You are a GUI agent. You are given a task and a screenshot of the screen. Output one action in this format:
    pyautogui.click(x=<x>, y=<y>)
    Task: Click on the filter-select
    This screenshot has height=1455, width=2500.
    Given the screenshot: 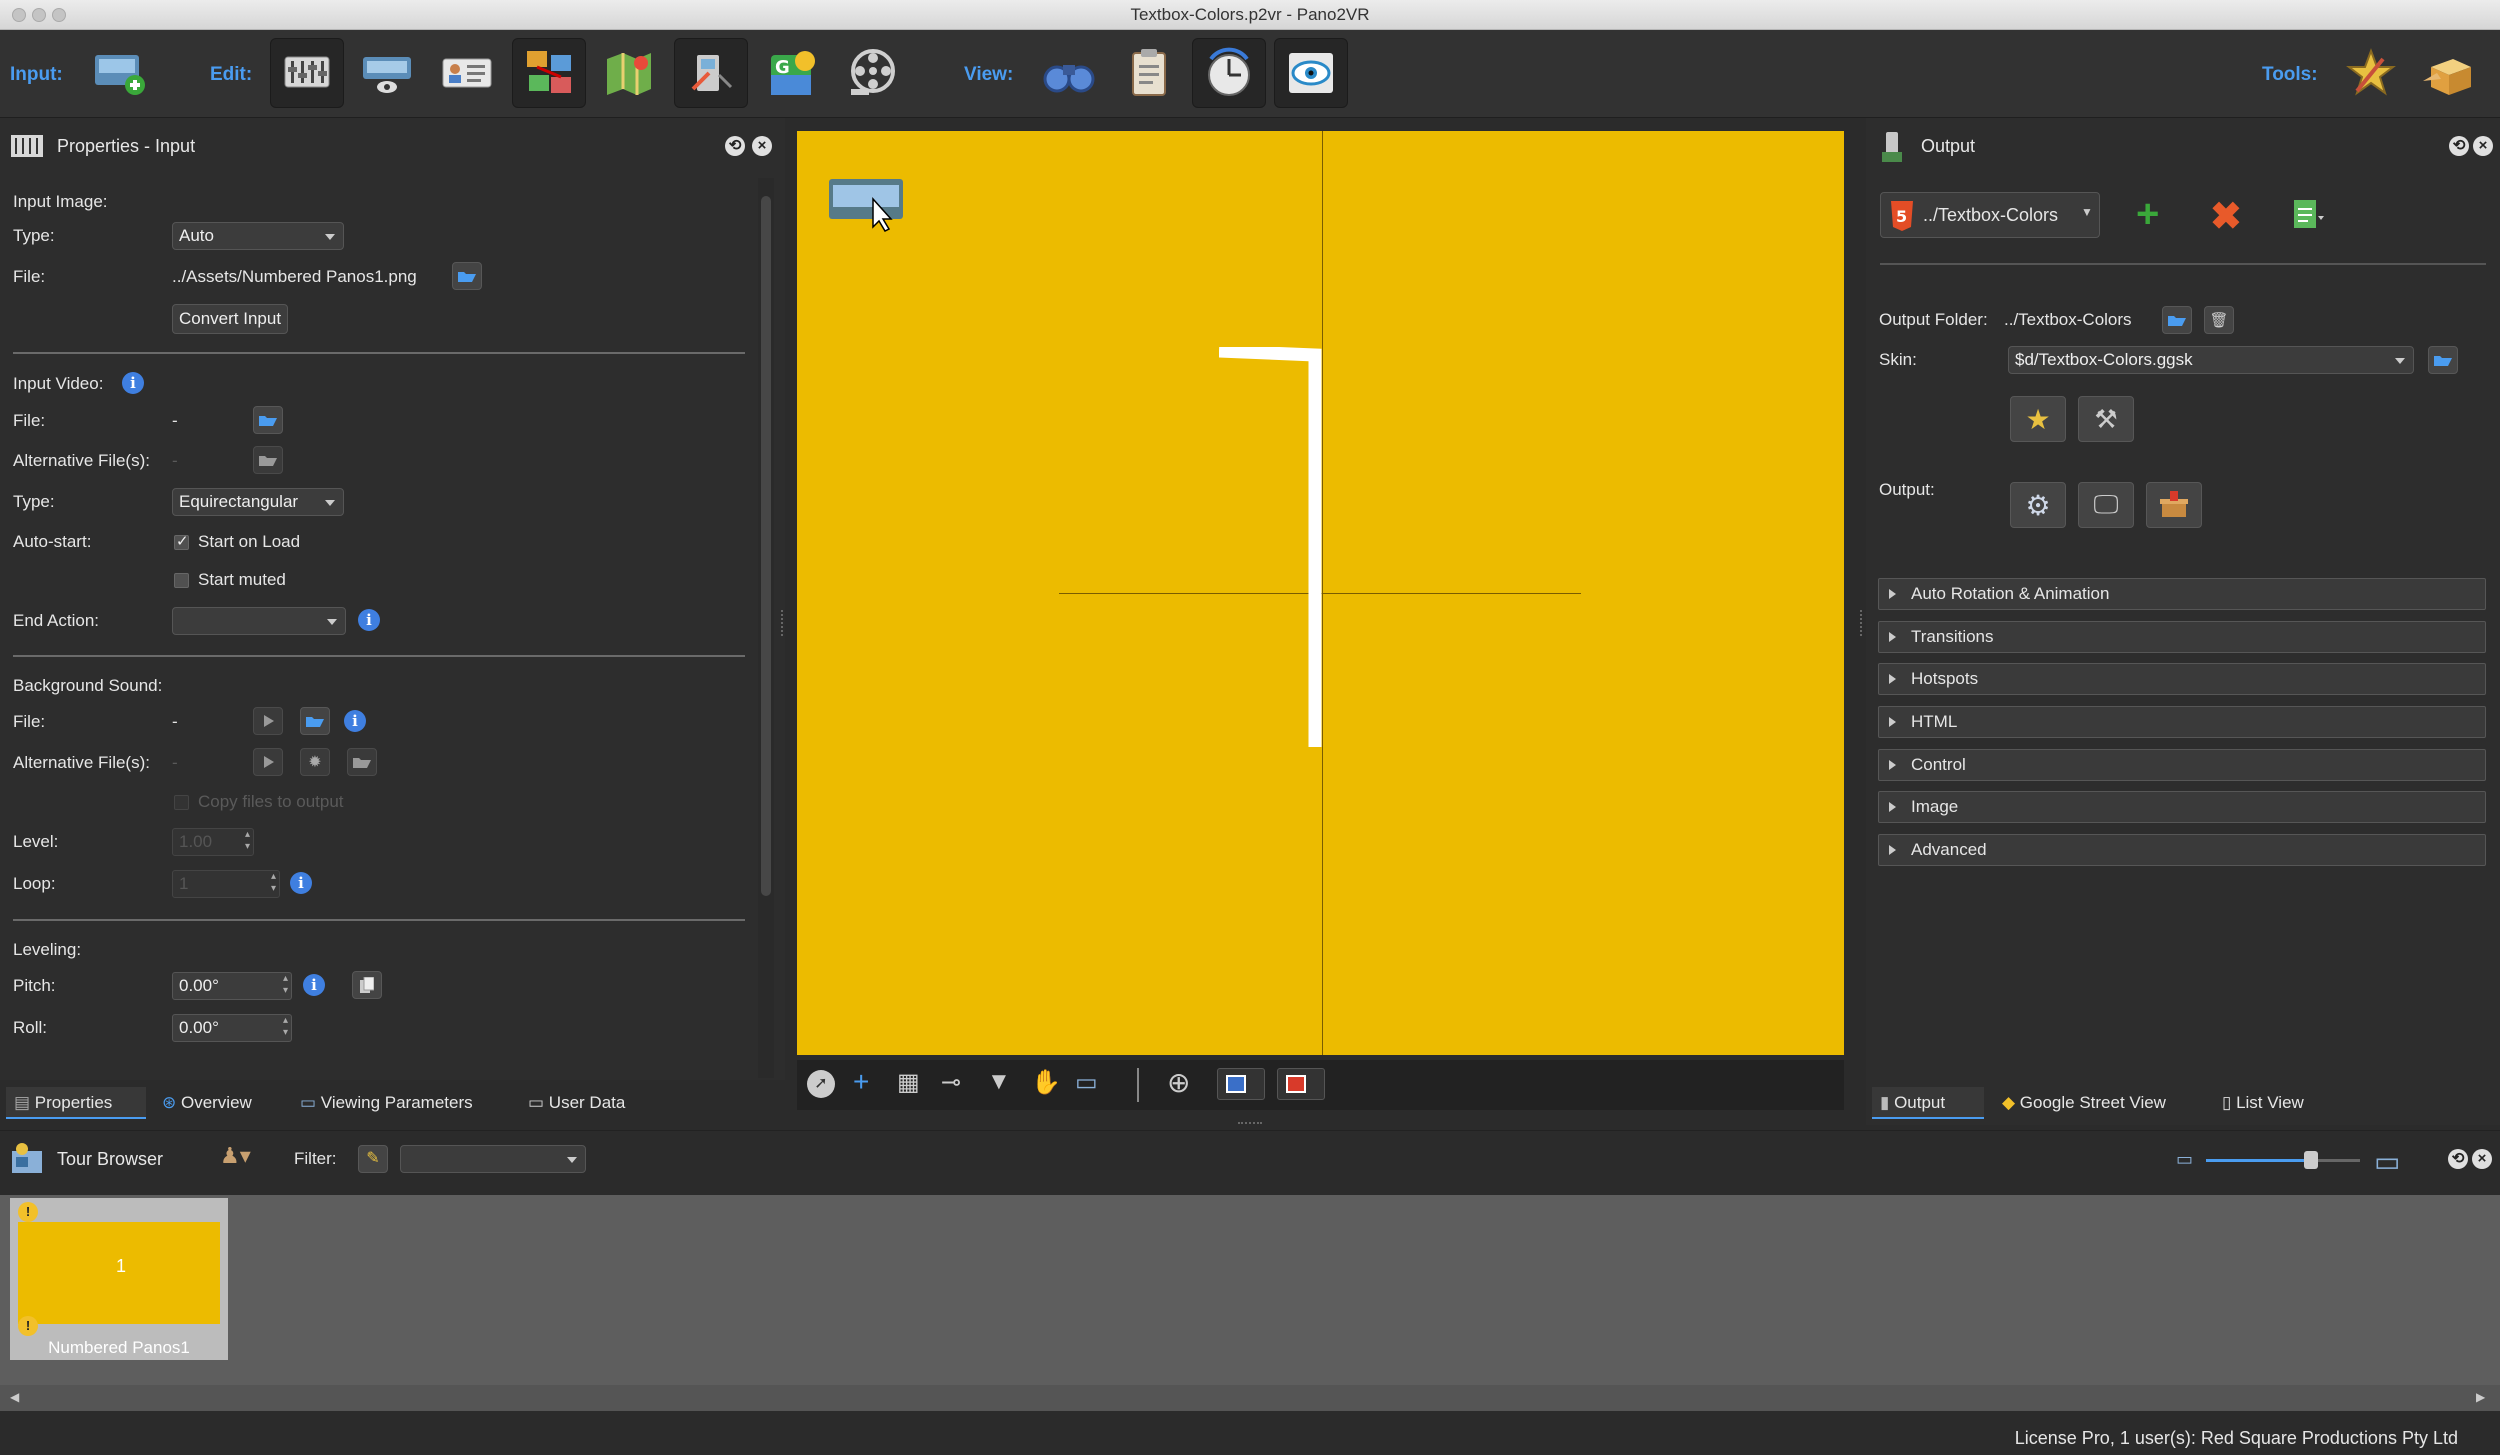 What is the action you would take?
    pyautogui.click(x=493, y=1159)
    